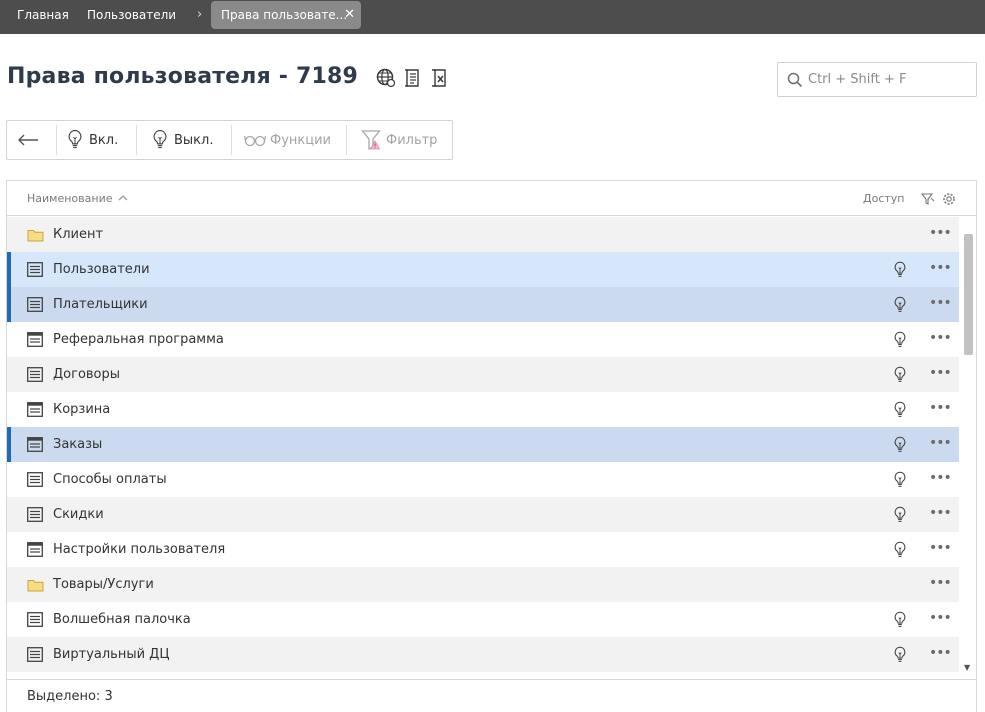  Describe the element at coordinates (110, 479) in the screenshot. I see `row-label: Способы оплаты` at that location.